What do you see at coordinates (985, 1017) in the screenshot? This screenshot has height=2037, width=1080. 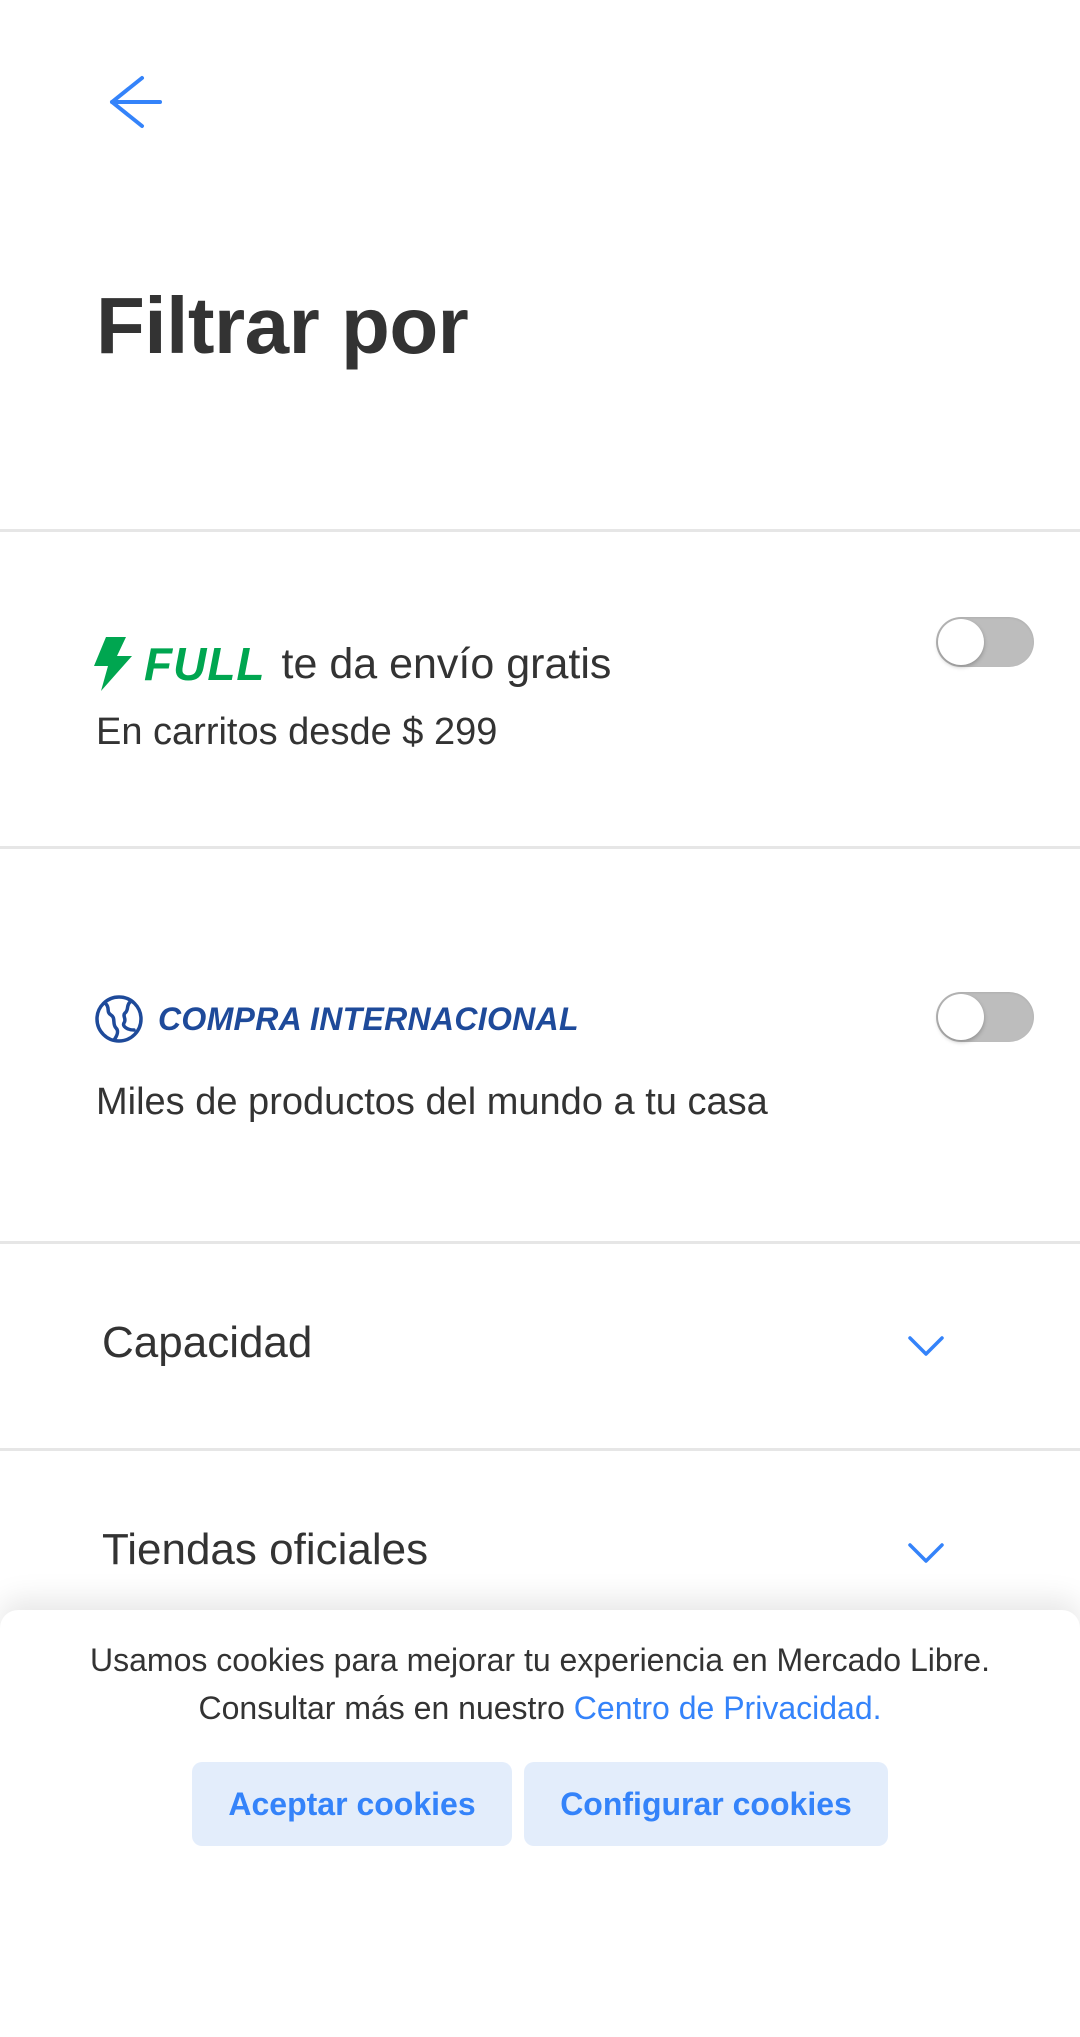 I see `international-toggle` at bounding box center [985, 1017].